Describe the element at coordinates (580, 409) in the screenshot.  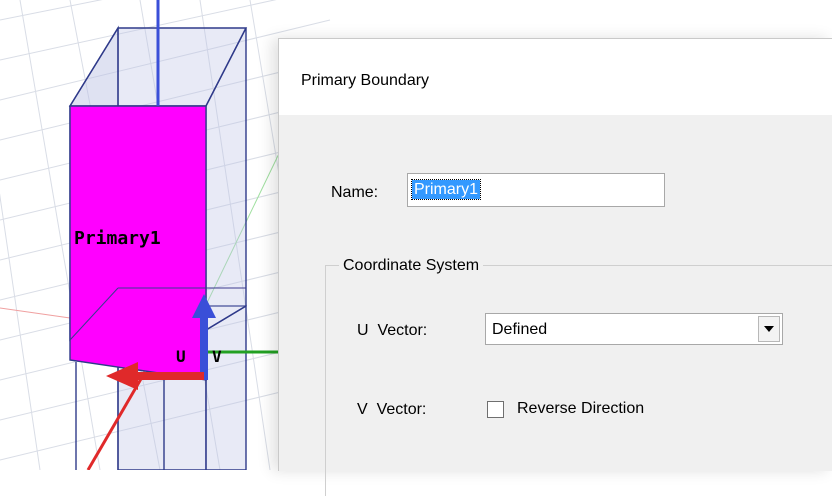
I see `reverse-direction-label: Reverse Direction` at that location.